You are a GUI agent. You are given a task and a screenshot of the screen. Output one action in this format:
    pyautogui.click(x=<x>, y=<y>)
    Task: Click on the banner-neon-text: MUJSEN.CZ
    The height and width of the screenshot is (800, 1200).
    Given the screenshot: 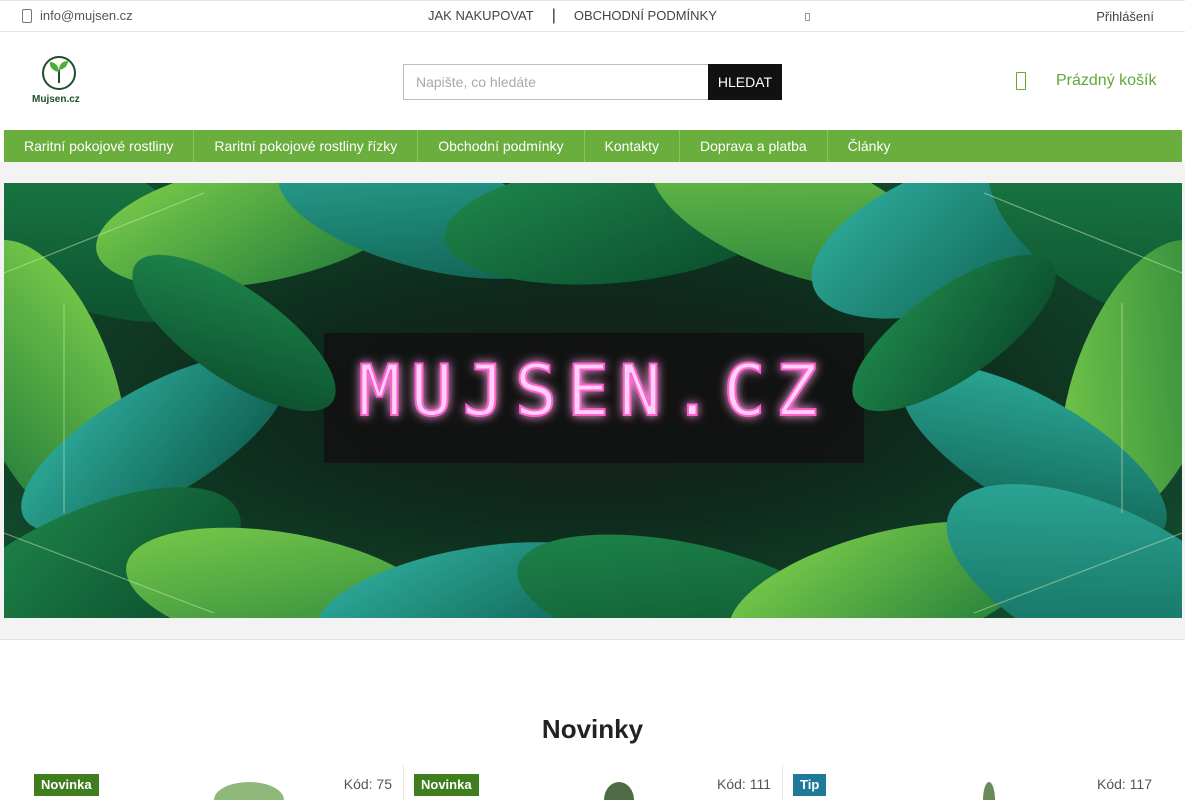 What is the action you would take?
    pyautogui.click(x=592, y=391)
    